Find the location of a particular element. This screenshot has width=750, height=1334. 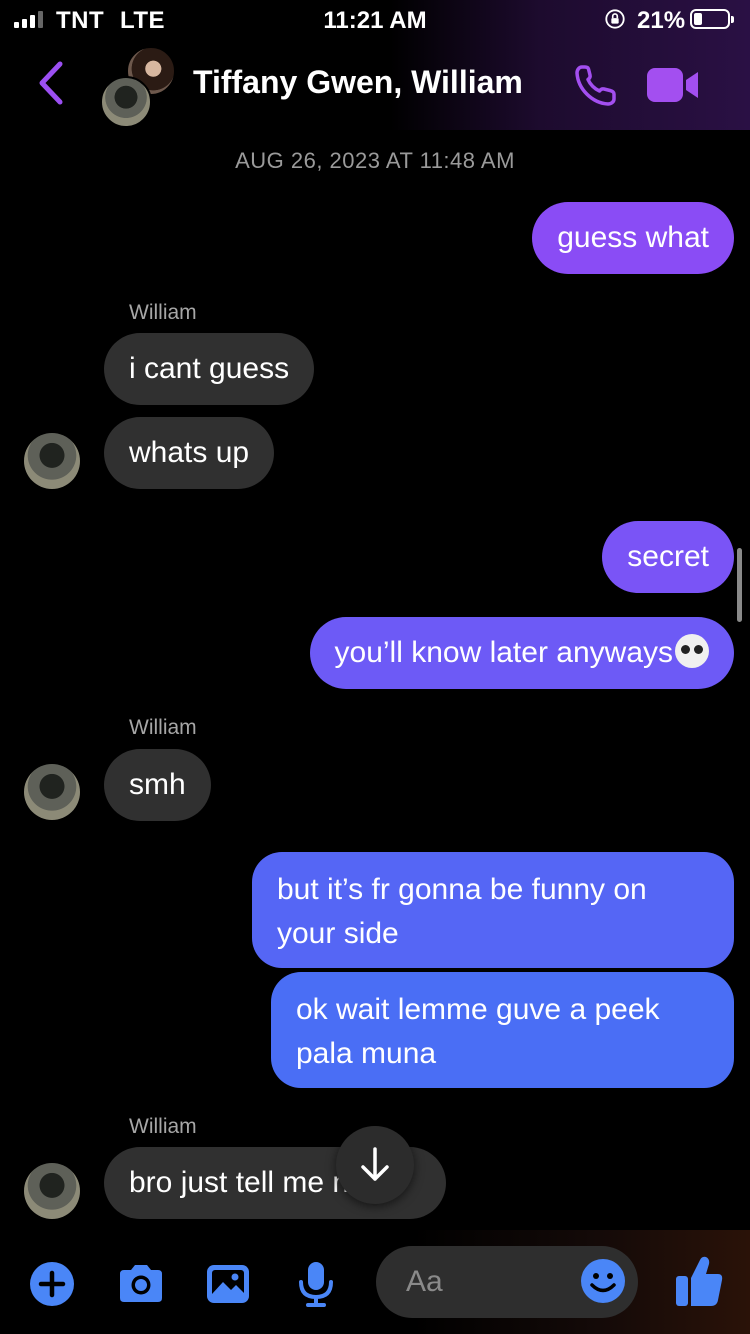

message-input-placeholder: Aa is located at coordinates (424, 1281).